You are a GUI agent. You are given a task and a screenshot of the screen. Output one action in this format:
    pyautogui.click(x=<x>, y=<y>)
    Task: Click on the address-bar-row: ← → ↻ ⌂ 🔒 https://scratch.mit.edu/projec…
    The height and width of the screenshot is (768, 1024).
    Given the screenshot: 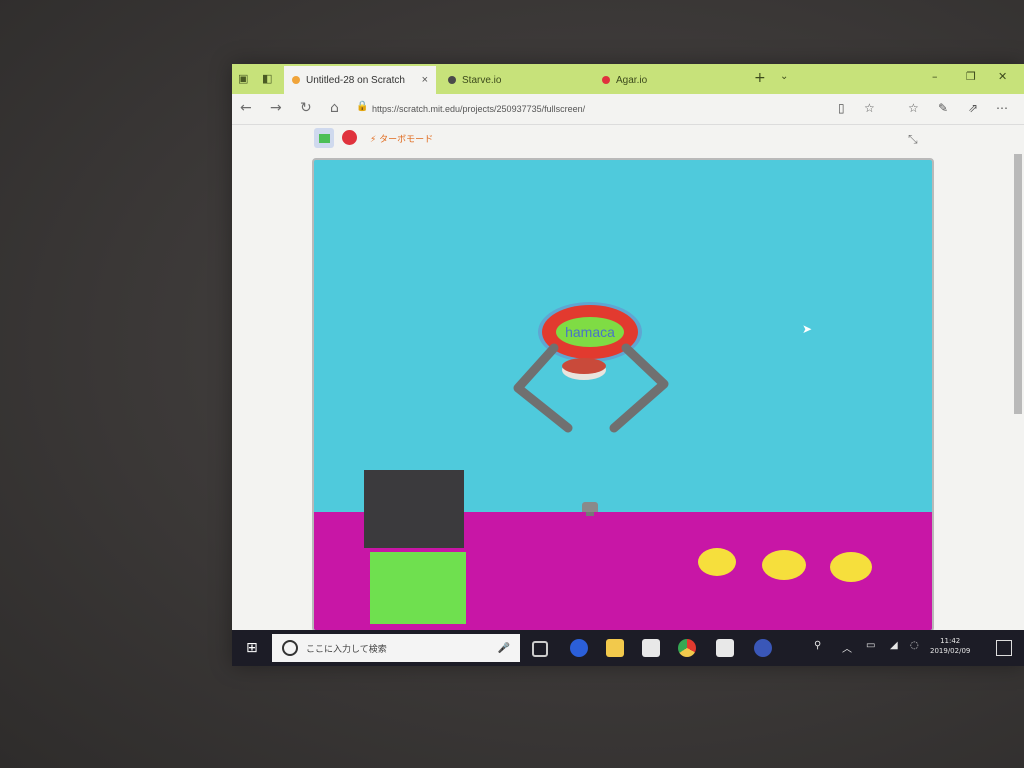 What is the action you would take?
    pyautogui.click(x=628, y=109)
    